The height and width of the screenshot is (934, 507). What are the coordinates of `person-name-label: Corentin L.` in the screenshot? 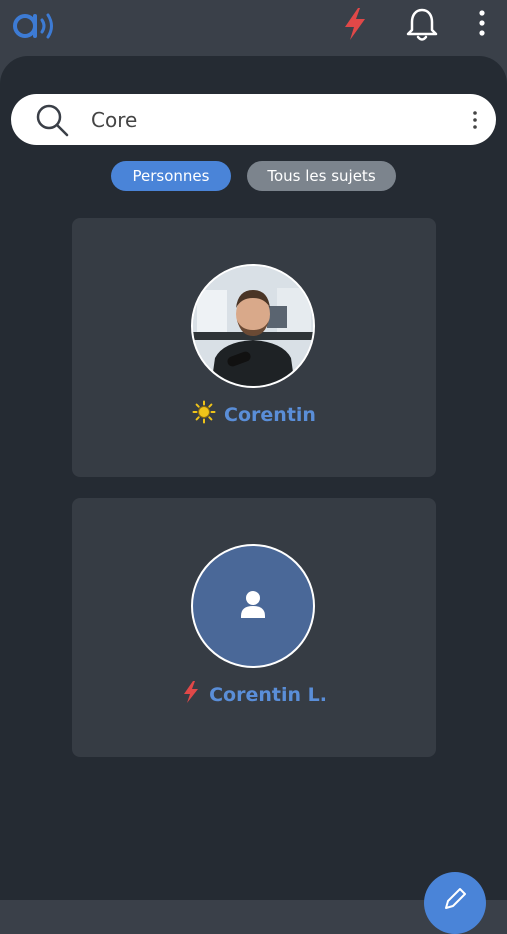 It's located at (268, 695).